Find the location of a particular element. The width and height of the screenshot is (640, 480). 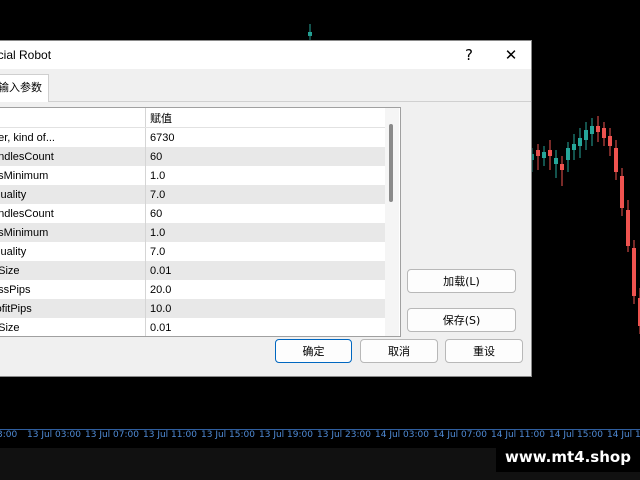

tab-input-parameters: 输入参数 is located at coordinates (24, 88).